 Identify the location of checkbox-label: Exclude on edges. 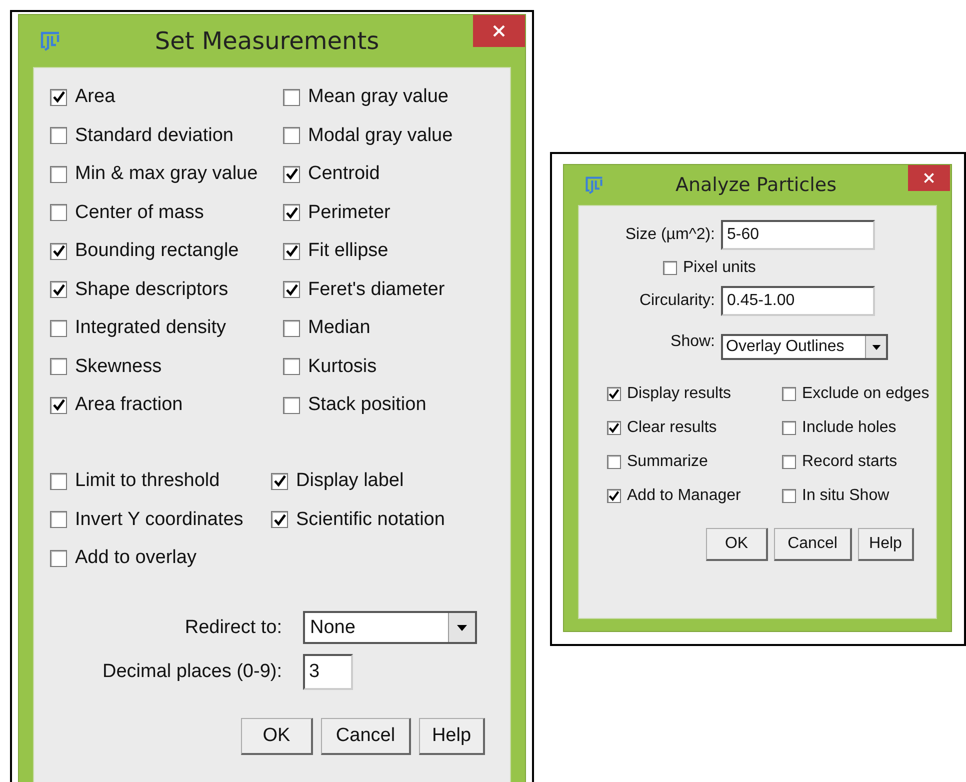
(866, 394).